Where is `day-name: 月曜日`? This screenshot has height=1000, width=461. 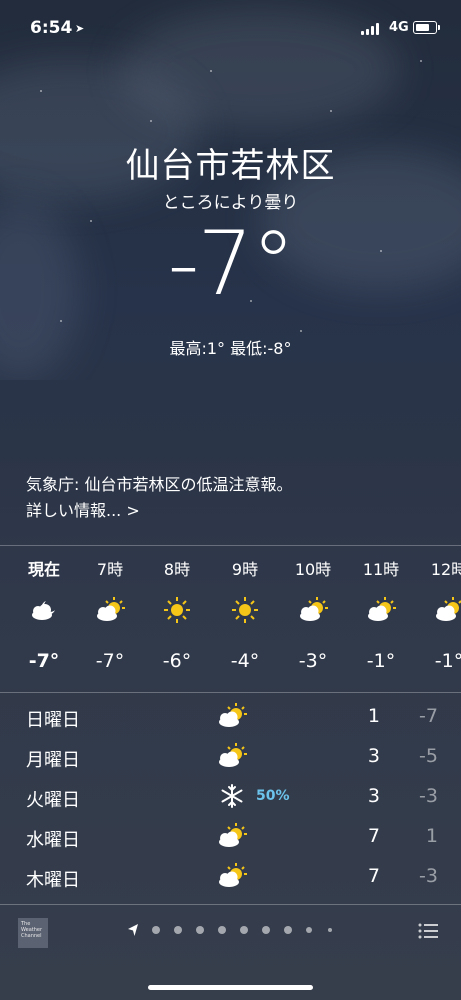 day-name: 月曜日 is located at coordinates (53, 760).